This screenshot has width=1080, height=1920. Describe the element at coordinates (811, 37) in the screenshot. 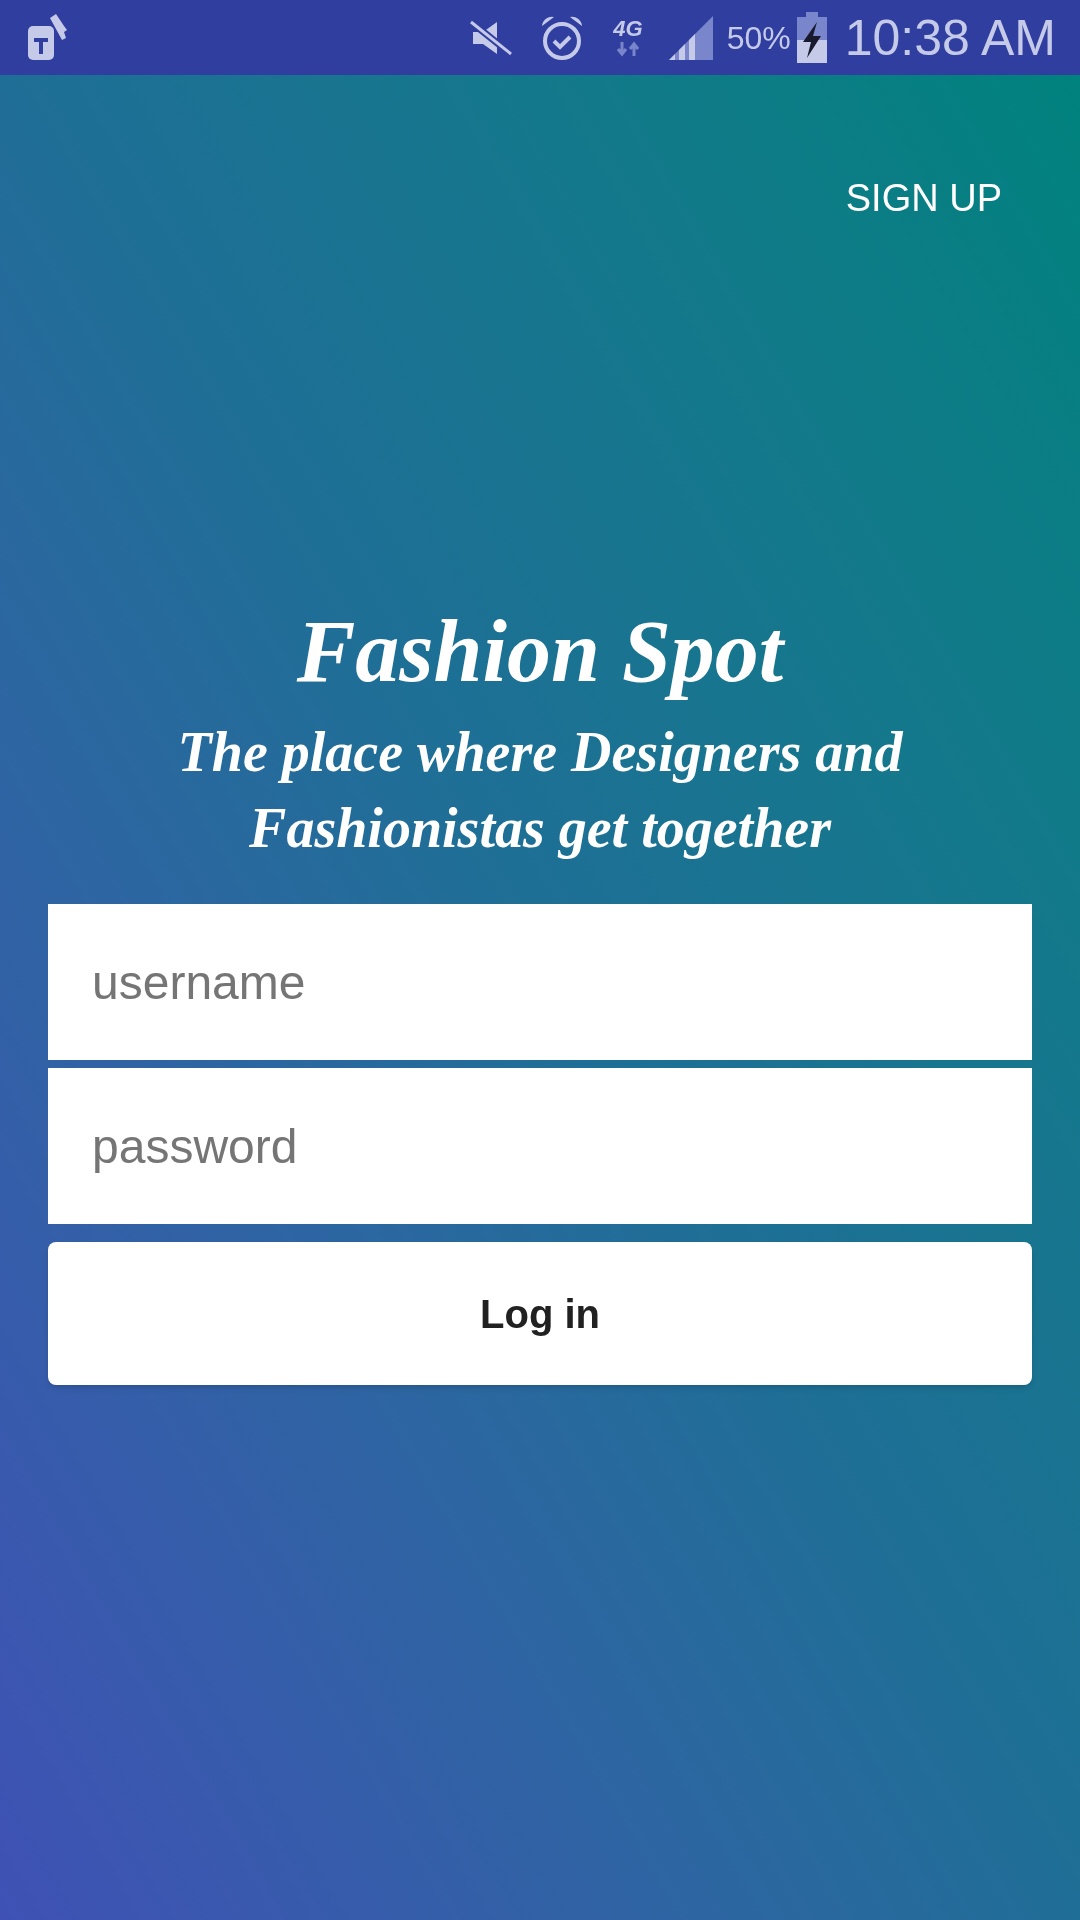

I see `battery-charging-icon` at that location.